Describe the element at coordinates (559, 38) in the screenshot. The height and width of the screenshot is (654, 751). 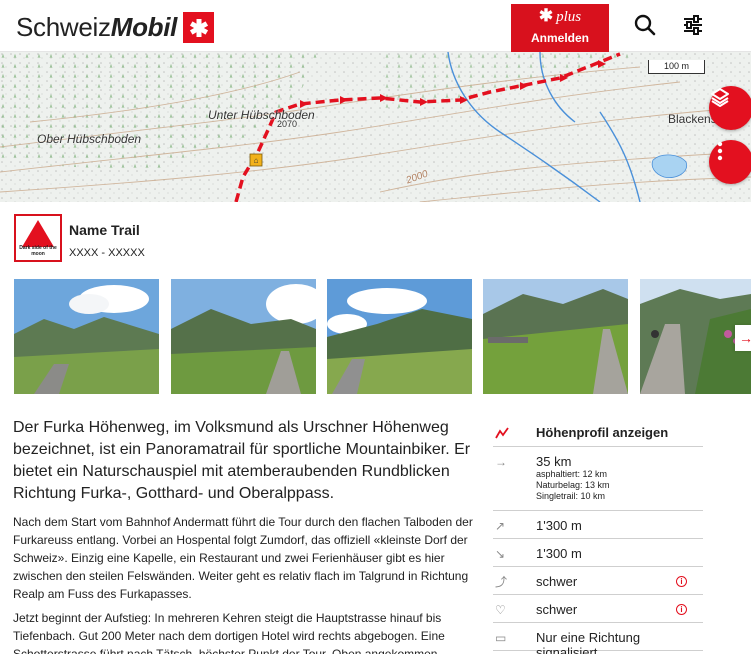
I see `login-label: Anmelden` at that location.